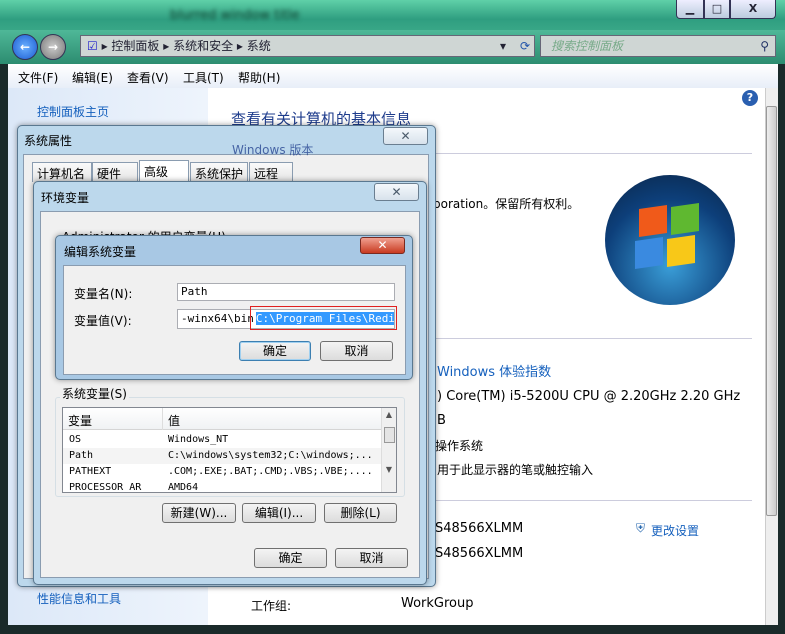 This screenshot has height=634, width=785. Describe the element at coordinates (515, 470) in the screenshot. I see `pen-touch-value: 用于此显示器的笔或触控输入` at that location.